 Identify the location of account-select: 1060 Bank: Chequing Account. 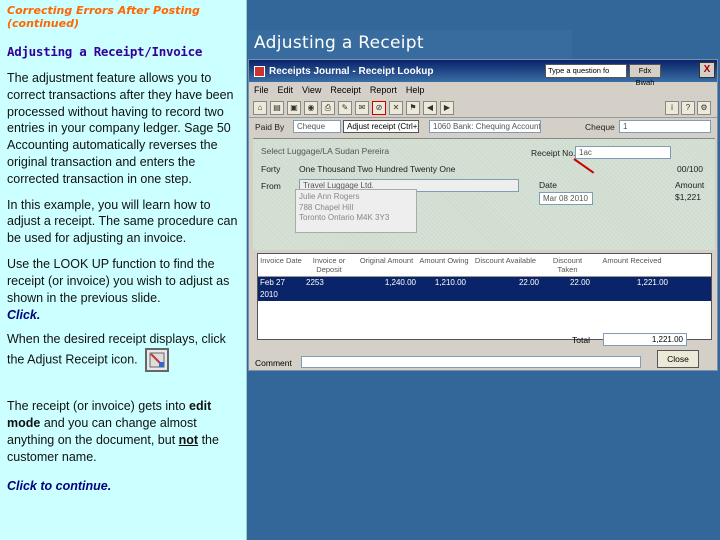
(485, 126).